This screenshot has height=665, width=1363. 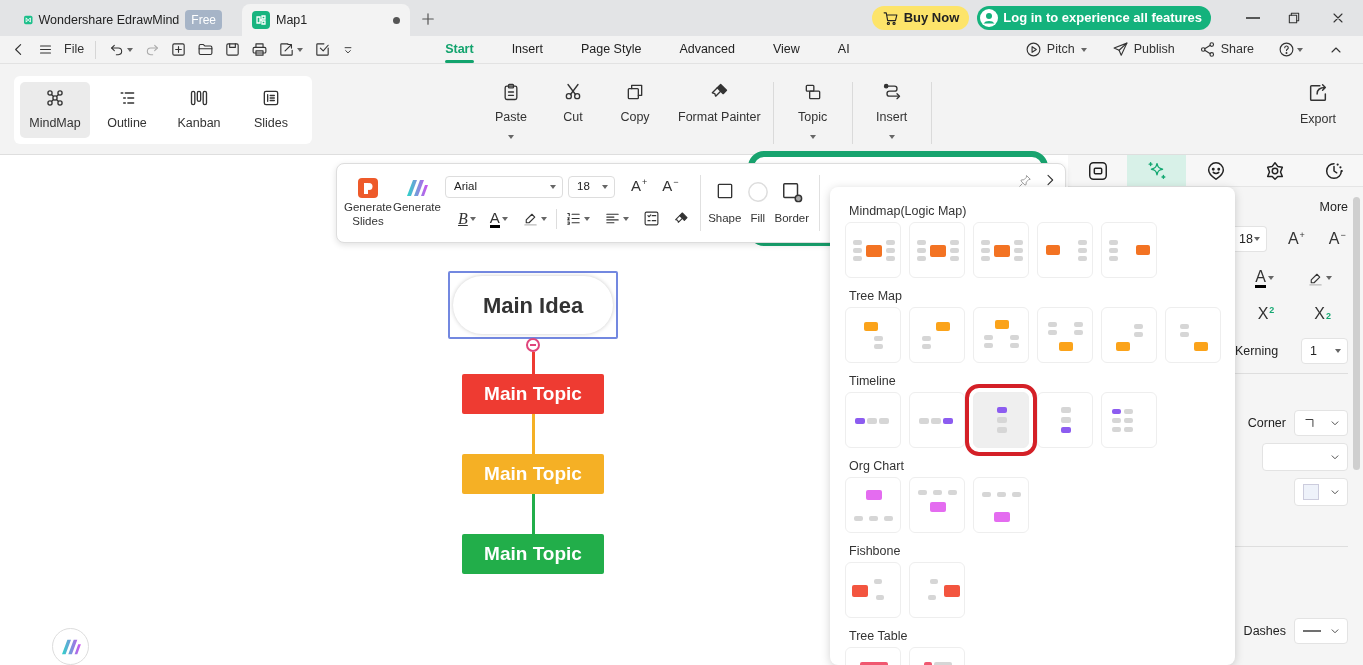 I want to click on kerning-select: 1, so click(x=1324, y=351).